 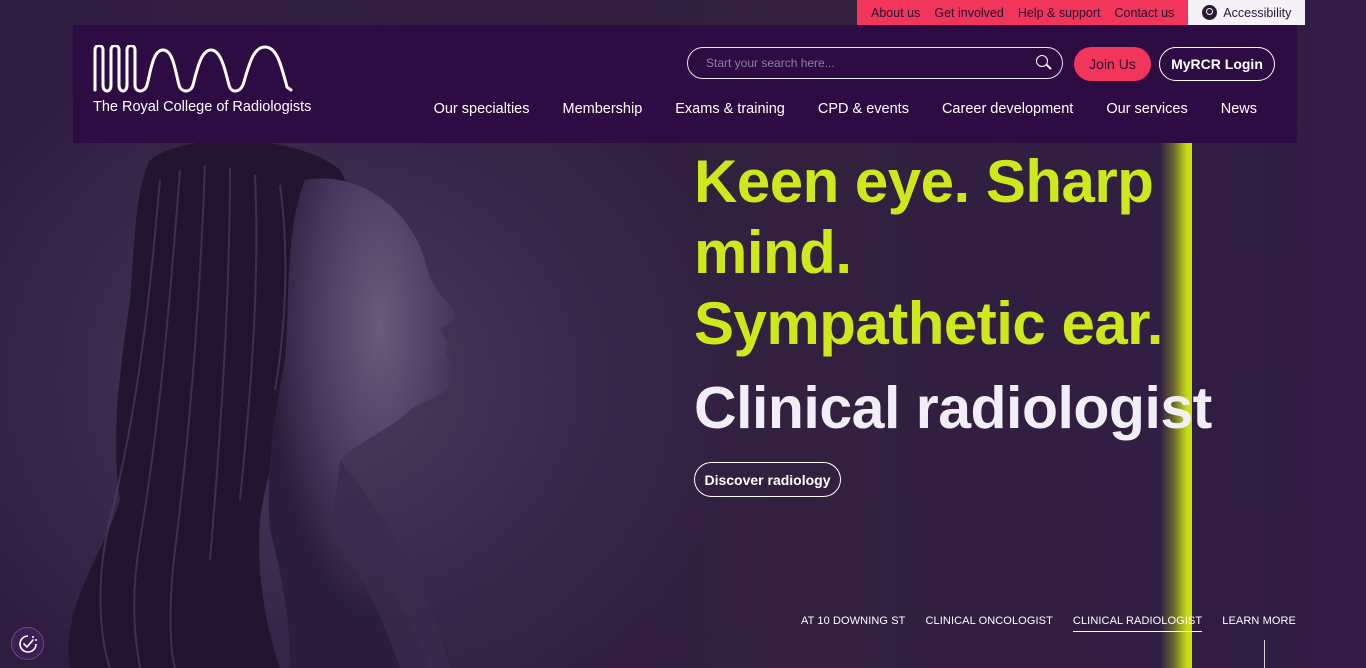 What do you see at coordinates (1059, 13) in the screenshot?
I see `utility-link-help: Help & support` at bounding box center [1059, 13].